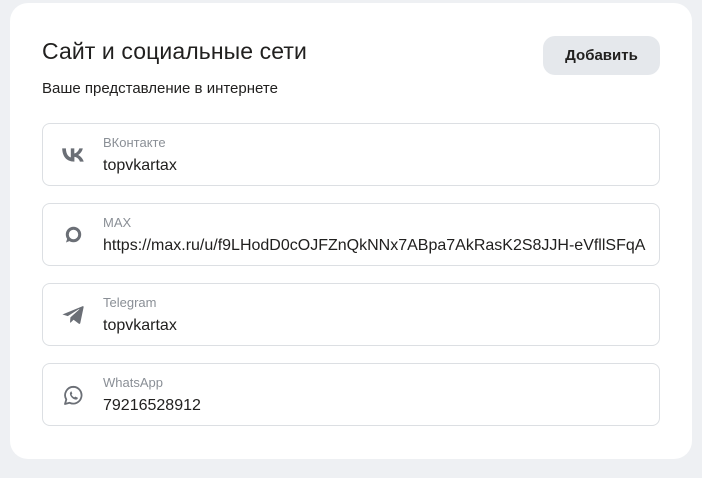 The image size is (702, 478). Describe the element at coordinates (160, 88) in the screenshot. I see `section-subtitle: Ваше представление в интернете` at that location.